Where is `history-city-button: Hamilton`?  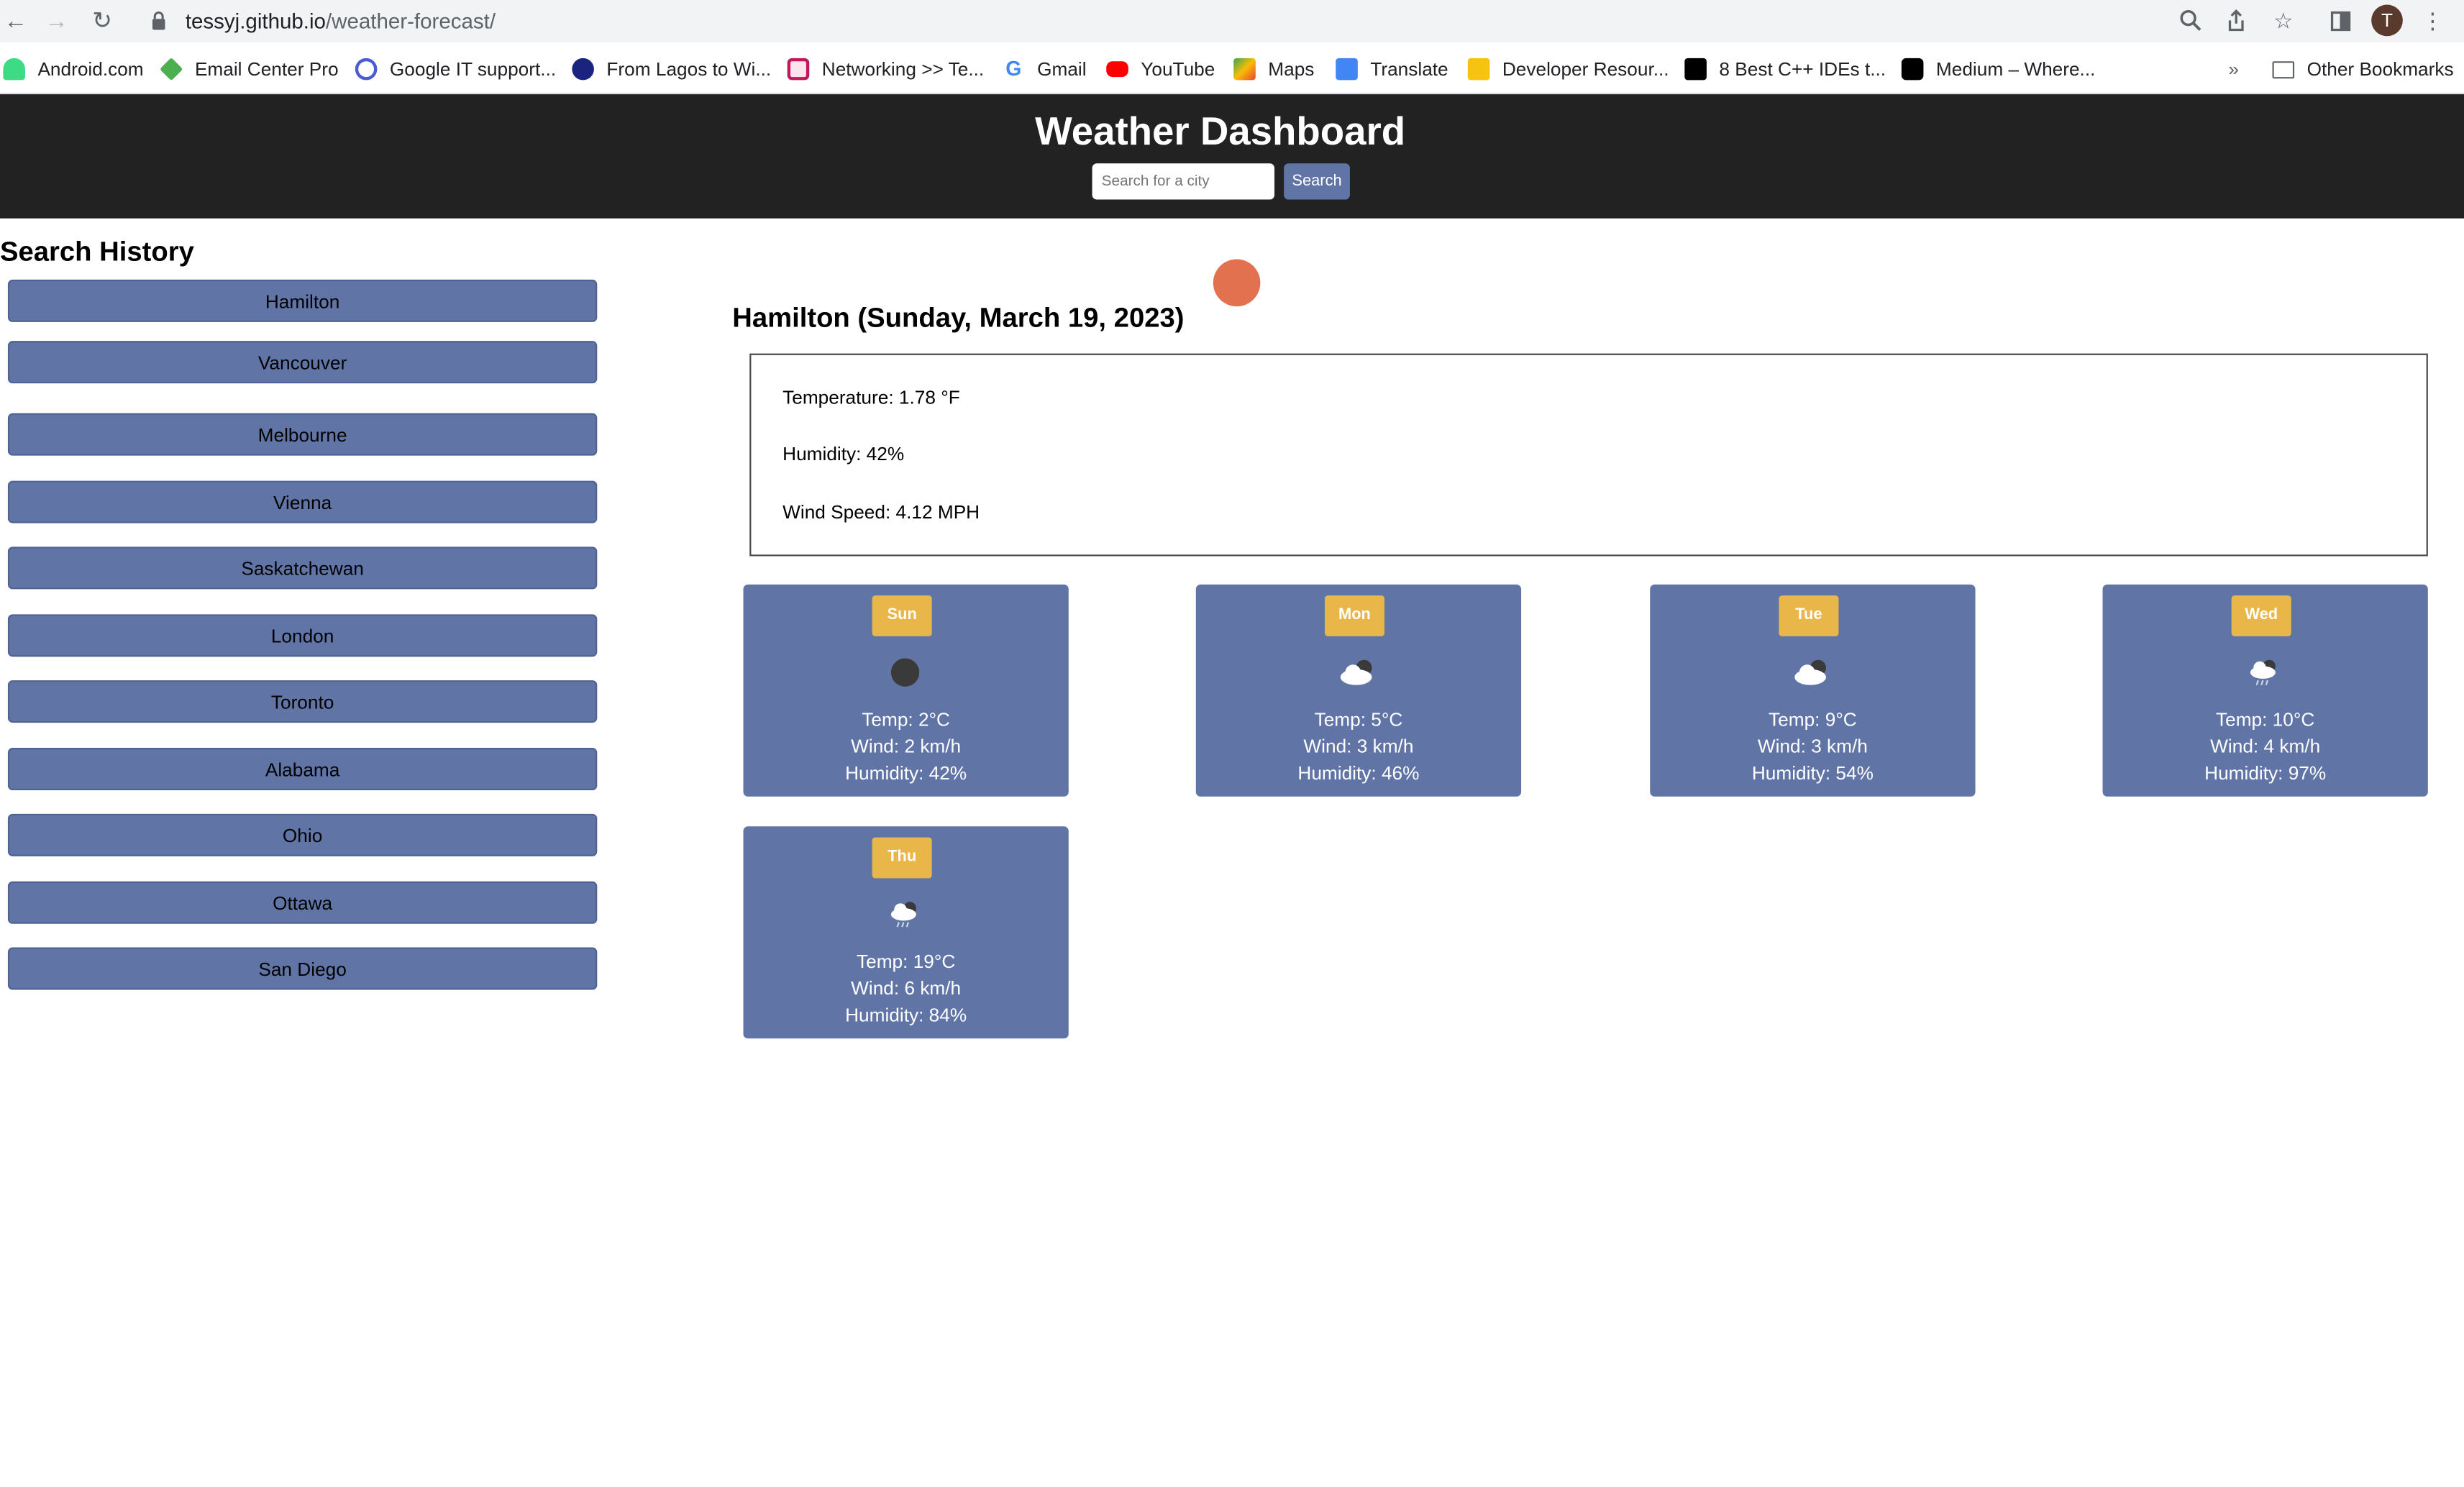 history-city-button: Hamilton is located at coordinates (302, 300).